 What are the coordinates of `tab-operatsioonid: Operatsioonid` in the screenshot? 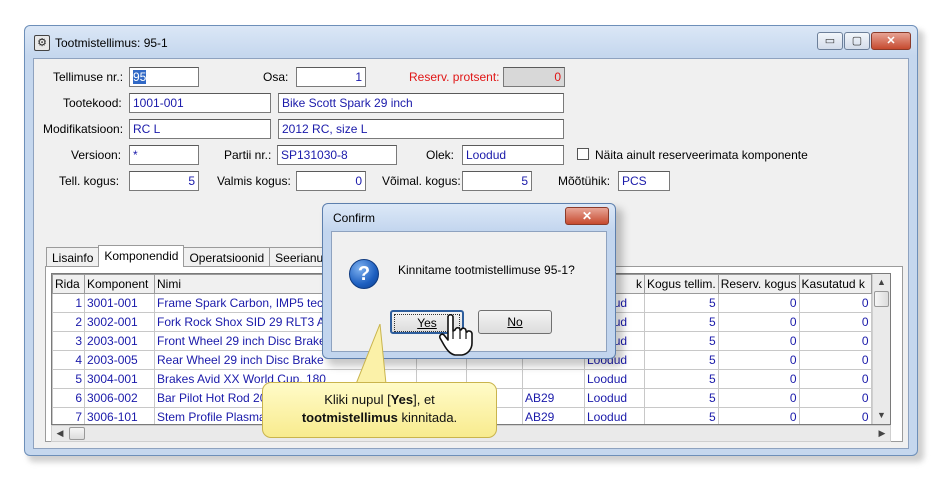 It's located at (227, 257).